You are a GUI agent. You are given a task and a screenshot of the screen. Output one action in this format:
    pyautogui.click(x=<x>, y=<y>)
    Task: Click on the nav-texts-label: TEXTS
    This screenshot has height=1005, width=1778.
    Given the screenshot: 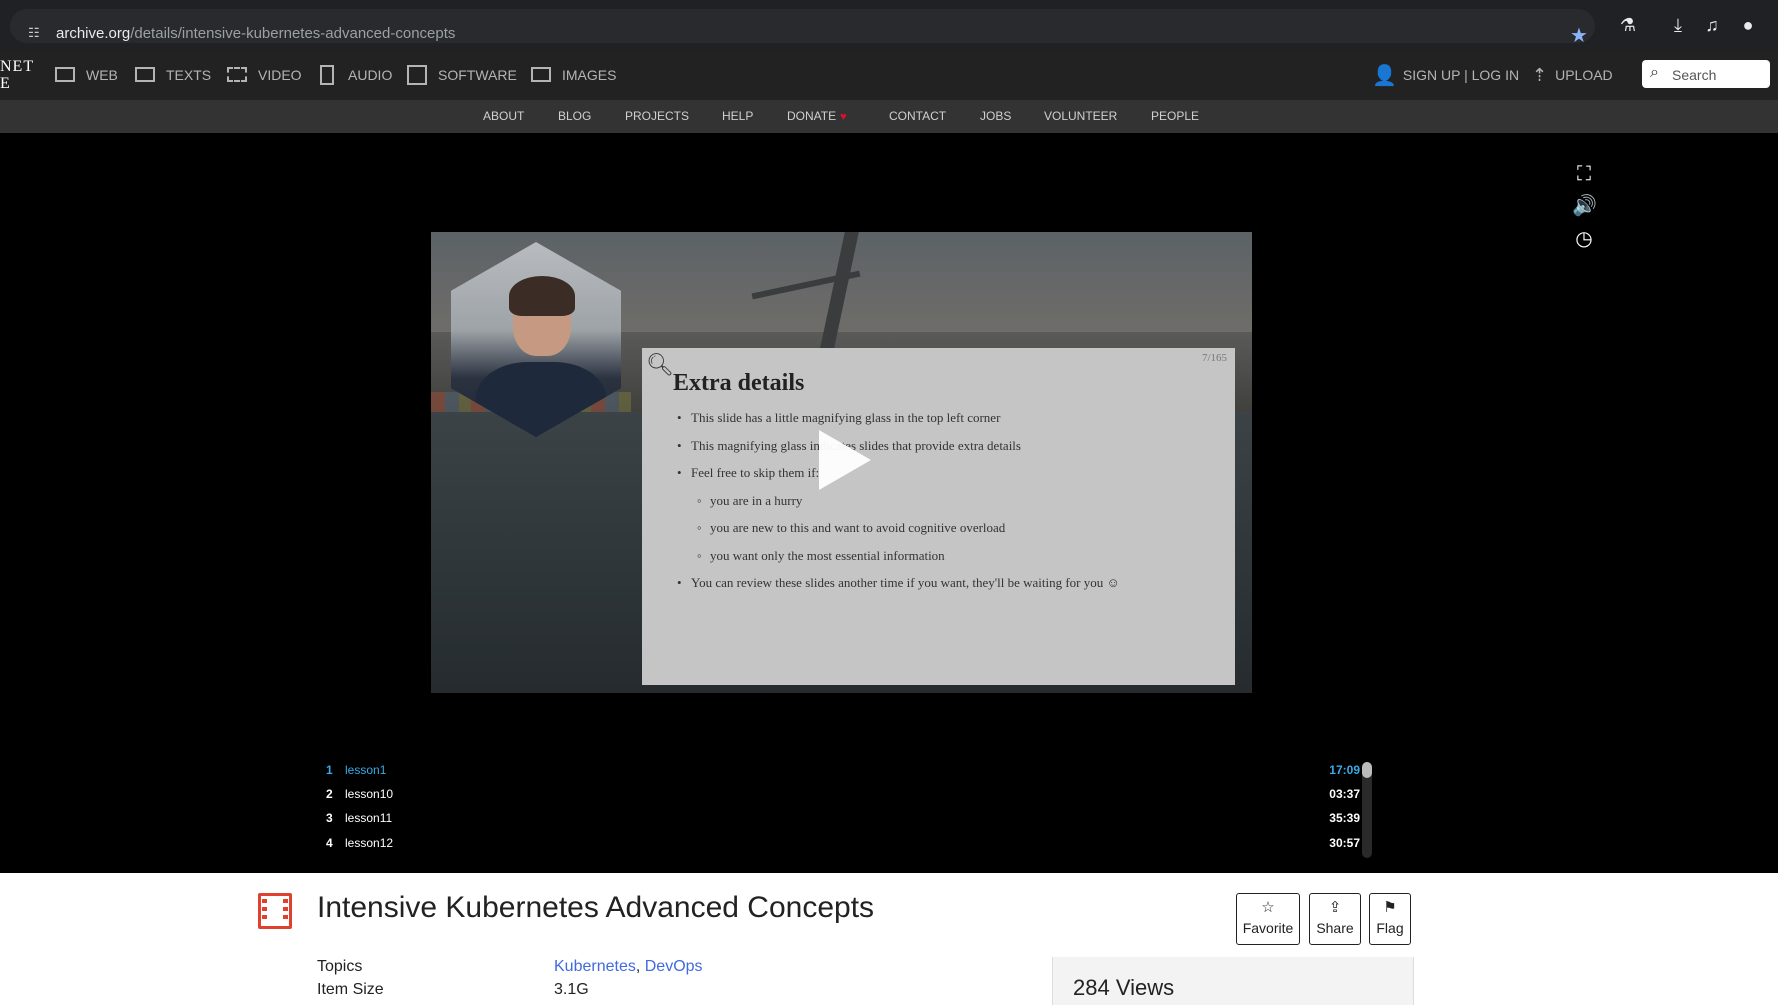 What is the action you would take?
    pyautogui.click(x=189, y=75)
    